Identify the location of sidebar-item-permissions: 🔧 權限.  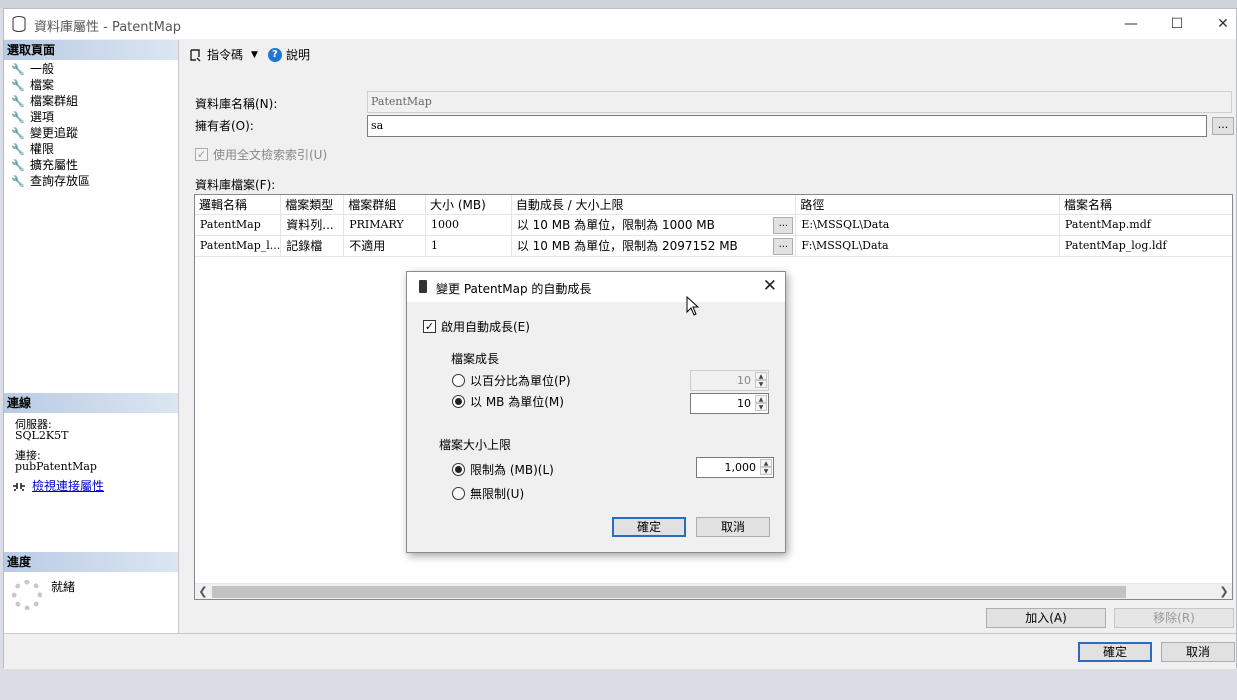
(91, 149).